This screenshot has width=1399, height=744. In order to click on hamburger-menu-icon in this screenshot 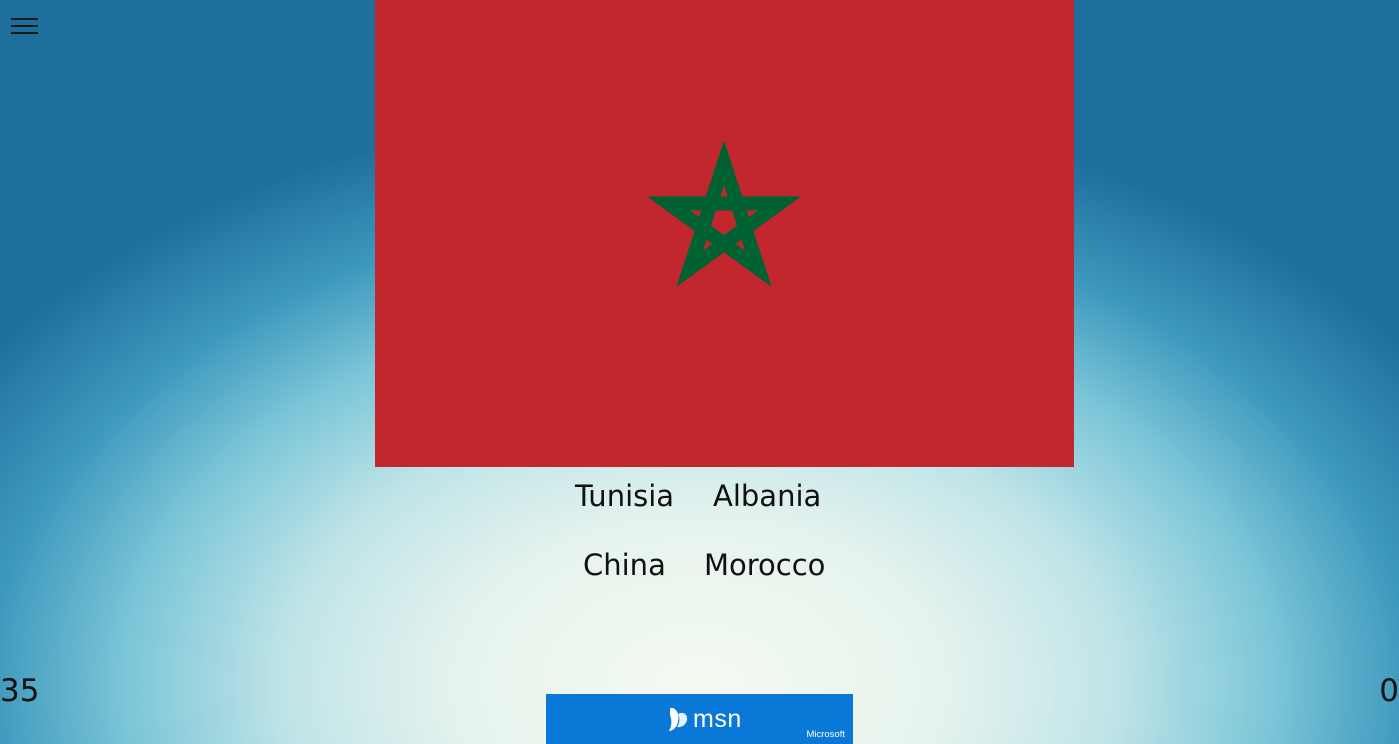, I will do `click(24, 26)`.